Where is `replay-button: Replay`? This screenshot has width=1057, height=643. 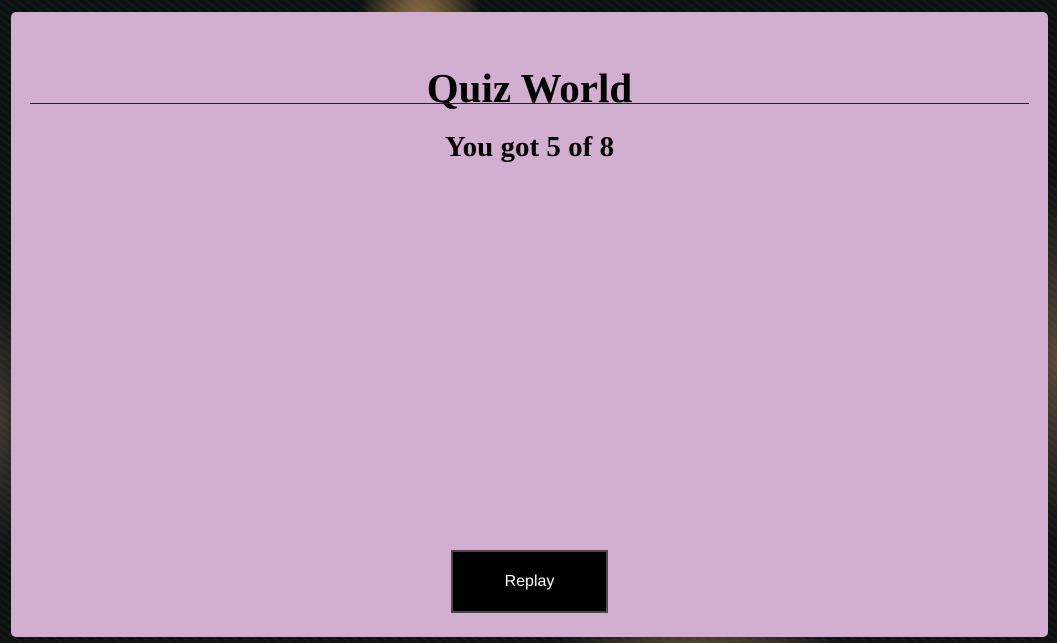 replay-button: Replay is located at coordinates (529, 581).